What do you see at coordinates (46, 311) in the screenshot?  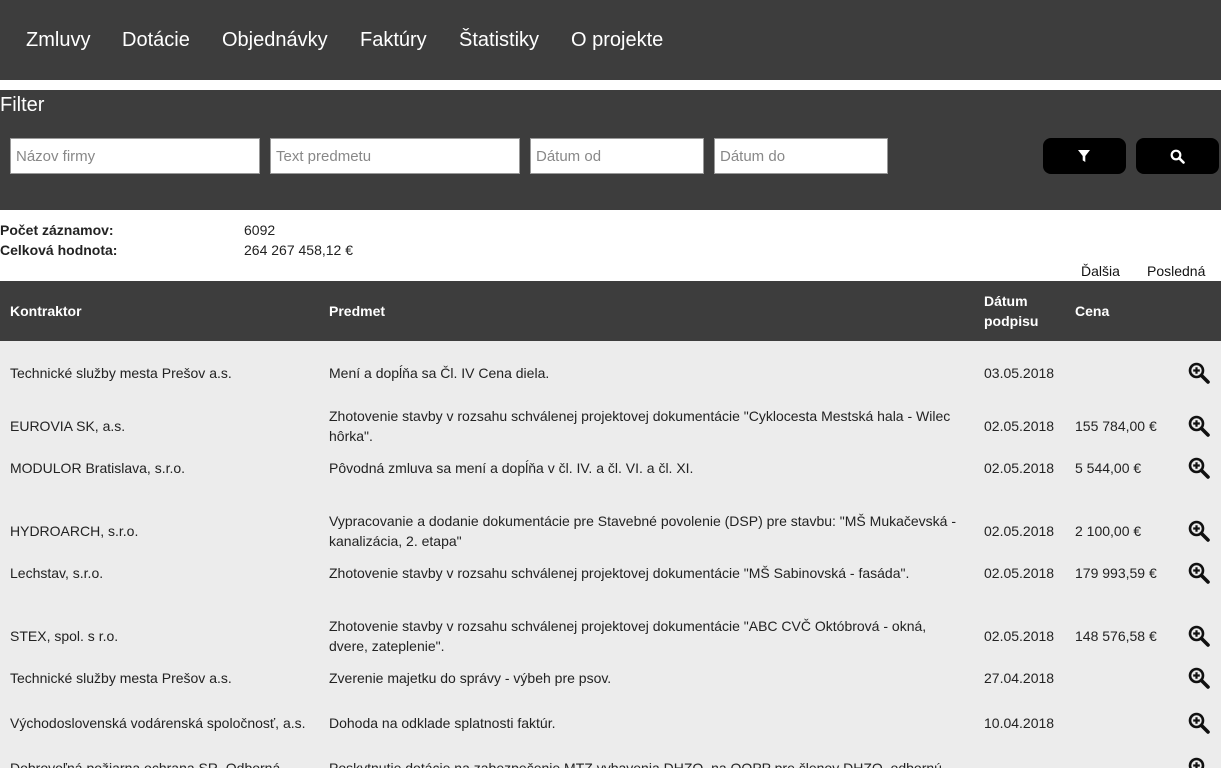 I see `col-header-contractor: Kontraktor` at bounding box center [46, 311].